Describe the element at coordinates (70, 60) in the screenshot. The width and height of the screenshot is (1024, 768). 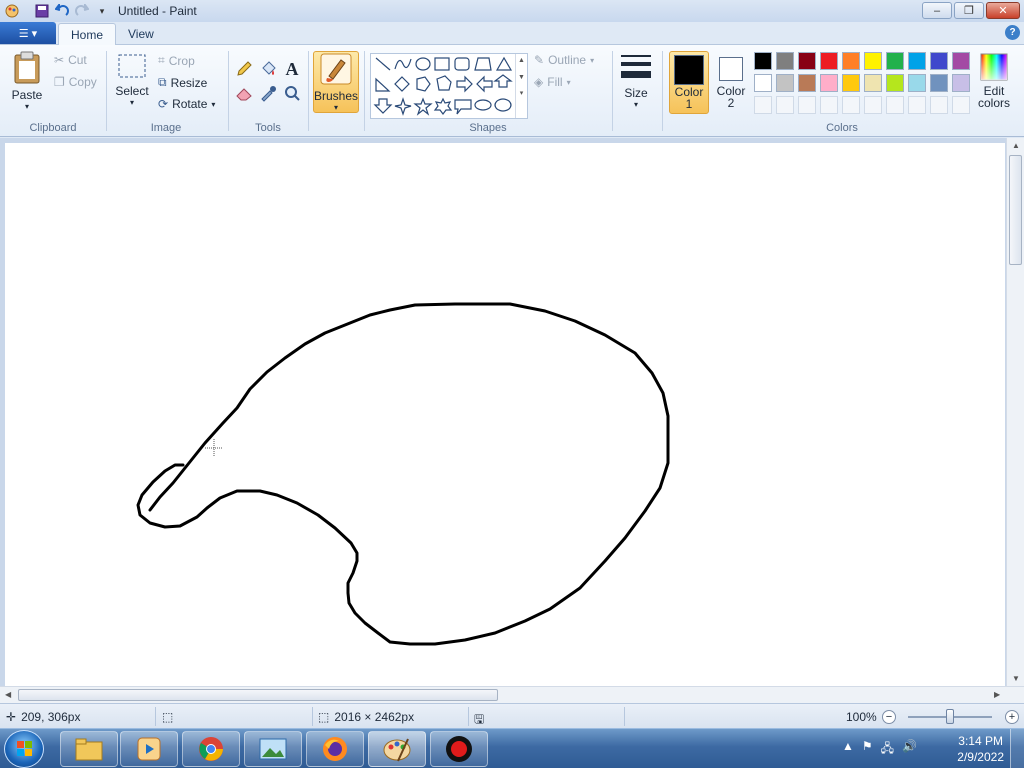
I see `cut-button: ✂ Cut` at that location.